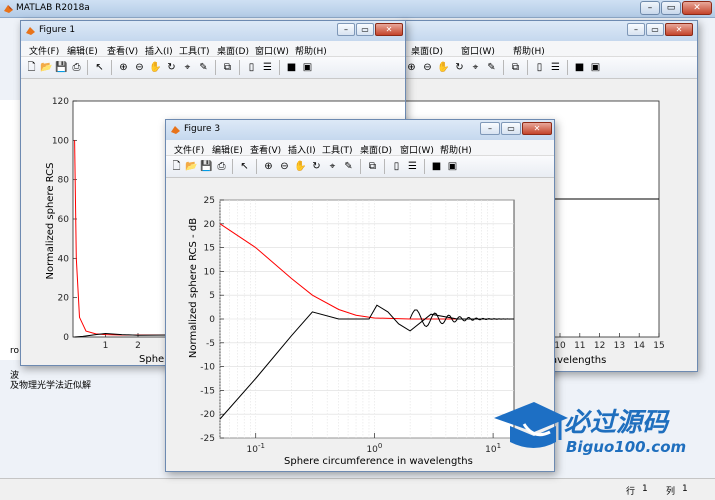  Describe the element at coordinates (374, 448) in the screenshot. I see `x-tick-label: 100` at that location.